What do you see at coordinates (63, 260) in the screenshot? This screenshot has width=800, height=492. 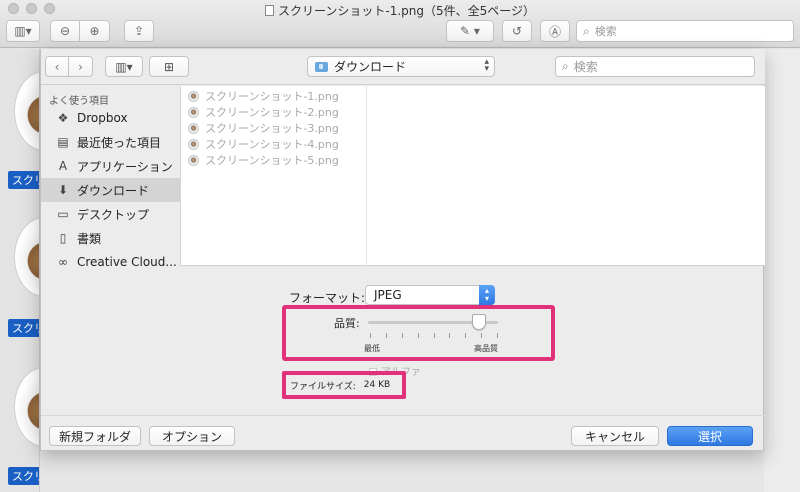 I see `creative-cloud-icon: ∞` at bounding box center [63, 260].